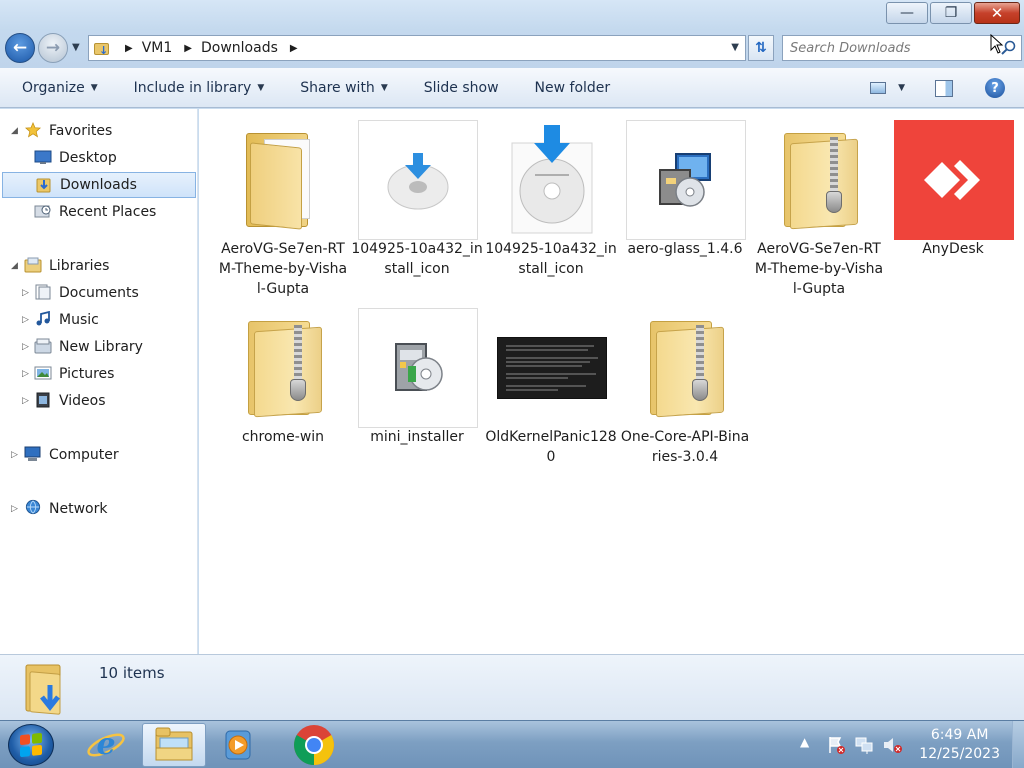 This screenshot has width=1024, height=768. I want to click on file-item: aero-glass_1.4.6, so click(685, 210).